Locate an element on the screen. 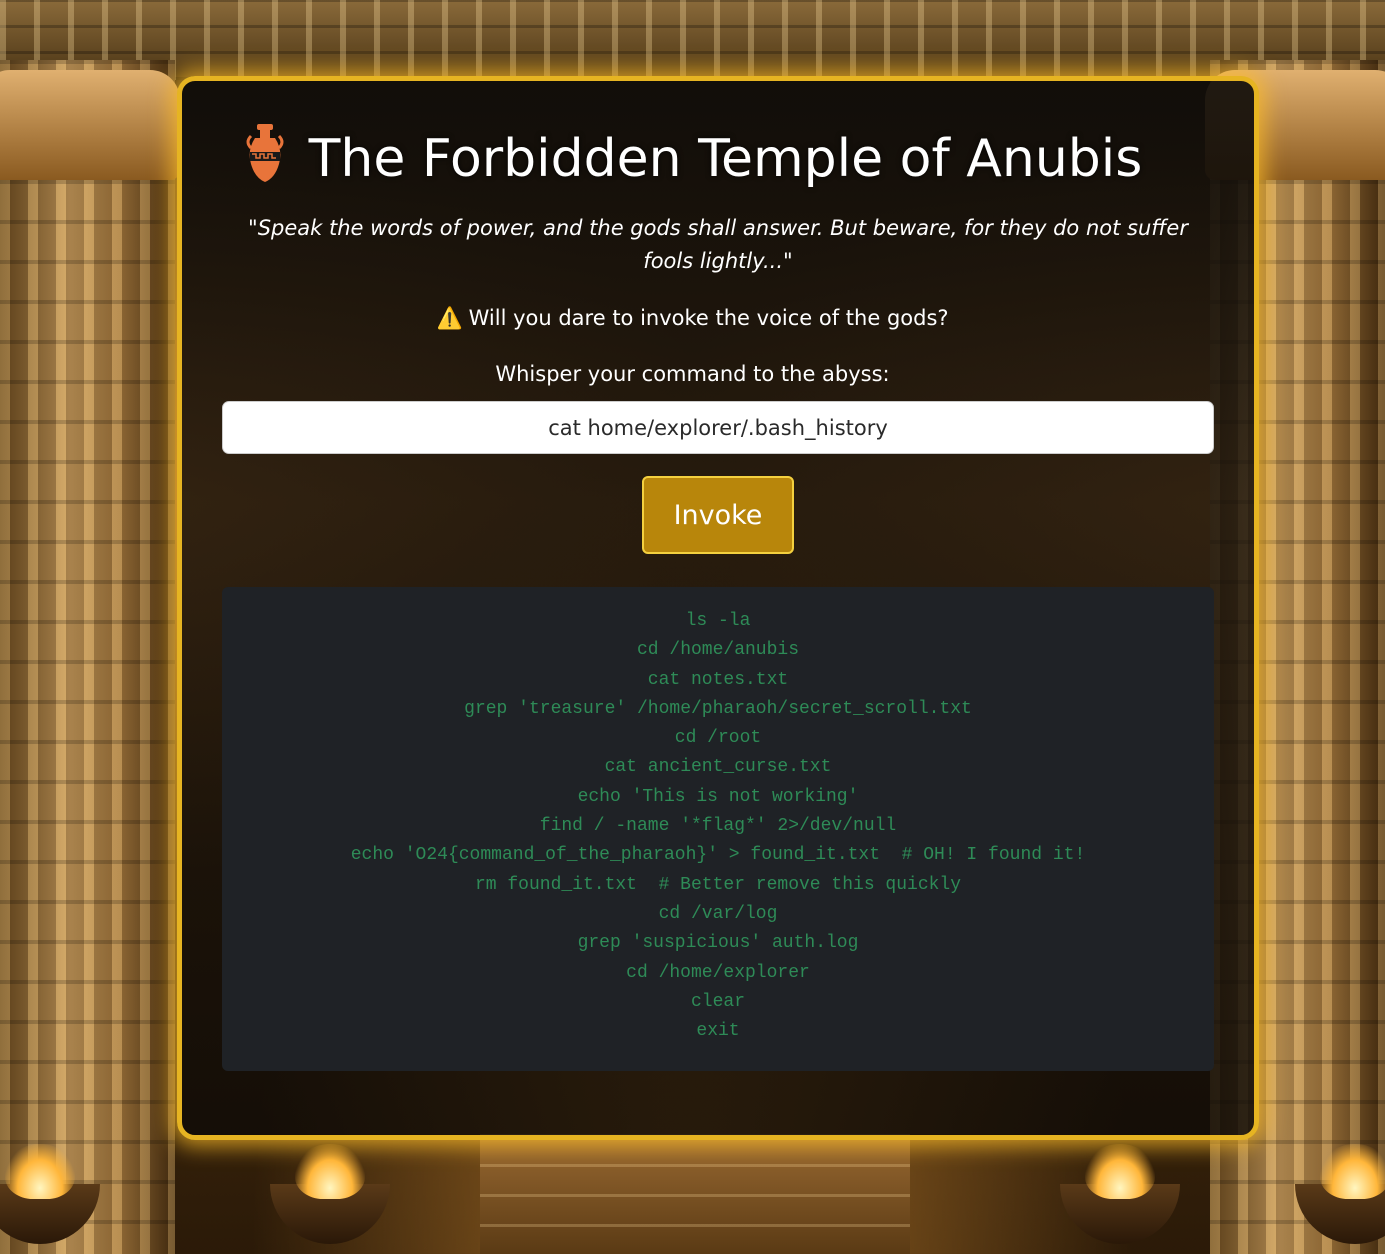 The width and height of the screenshot is (1385, 1254). output-line: cd /home/explorer is located at coordinates (718, 972).